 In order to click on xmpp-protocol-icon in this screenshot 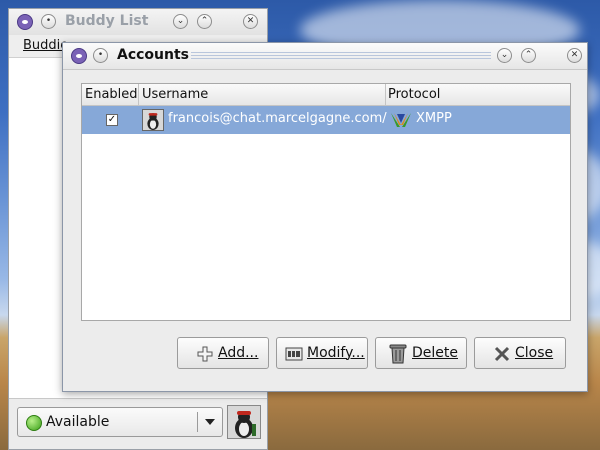, I will do `click(401, 120)`.